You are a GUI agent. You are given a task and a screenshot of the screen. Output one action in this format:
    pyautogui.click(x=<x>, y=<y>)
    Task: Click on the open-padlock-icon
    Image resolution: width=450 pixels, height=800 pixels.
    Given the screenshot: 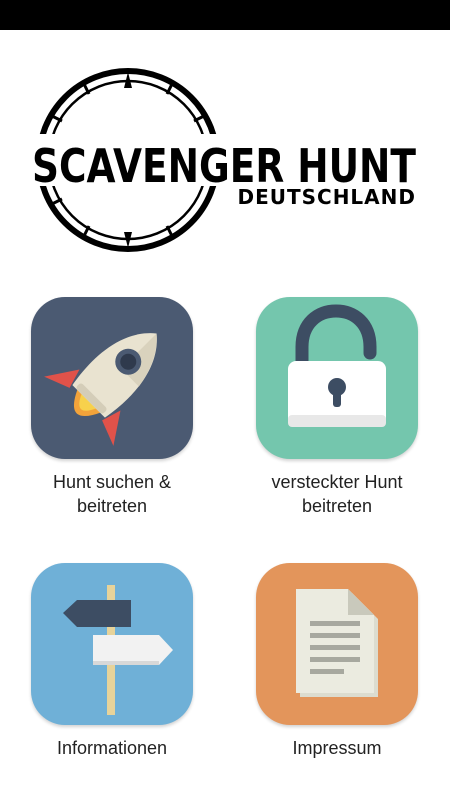 What is the action you would take?
    pyautogui.click(x=337, y=365)
    